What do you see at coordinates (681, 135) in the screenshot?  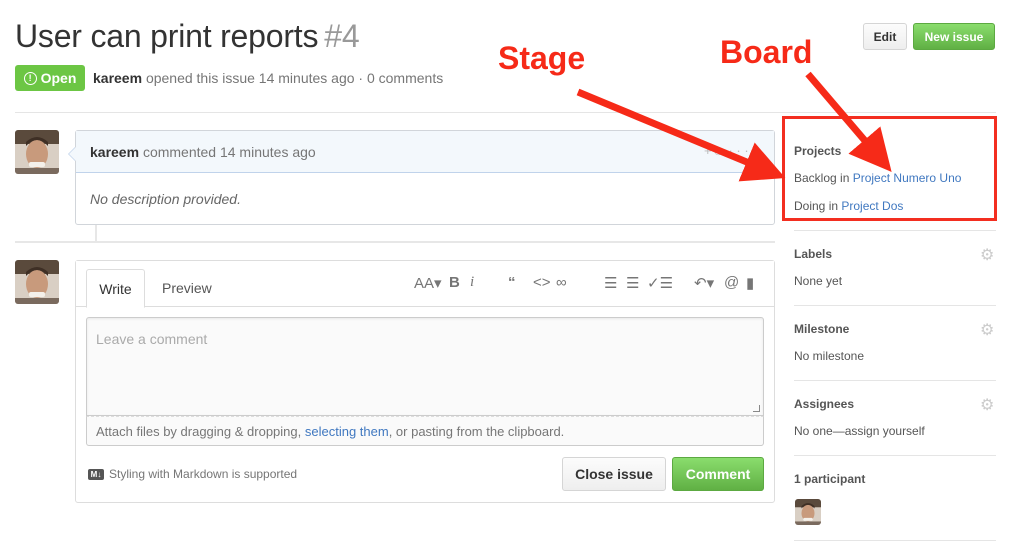 I see `stage-arrow` at bounding box center [681, 135].